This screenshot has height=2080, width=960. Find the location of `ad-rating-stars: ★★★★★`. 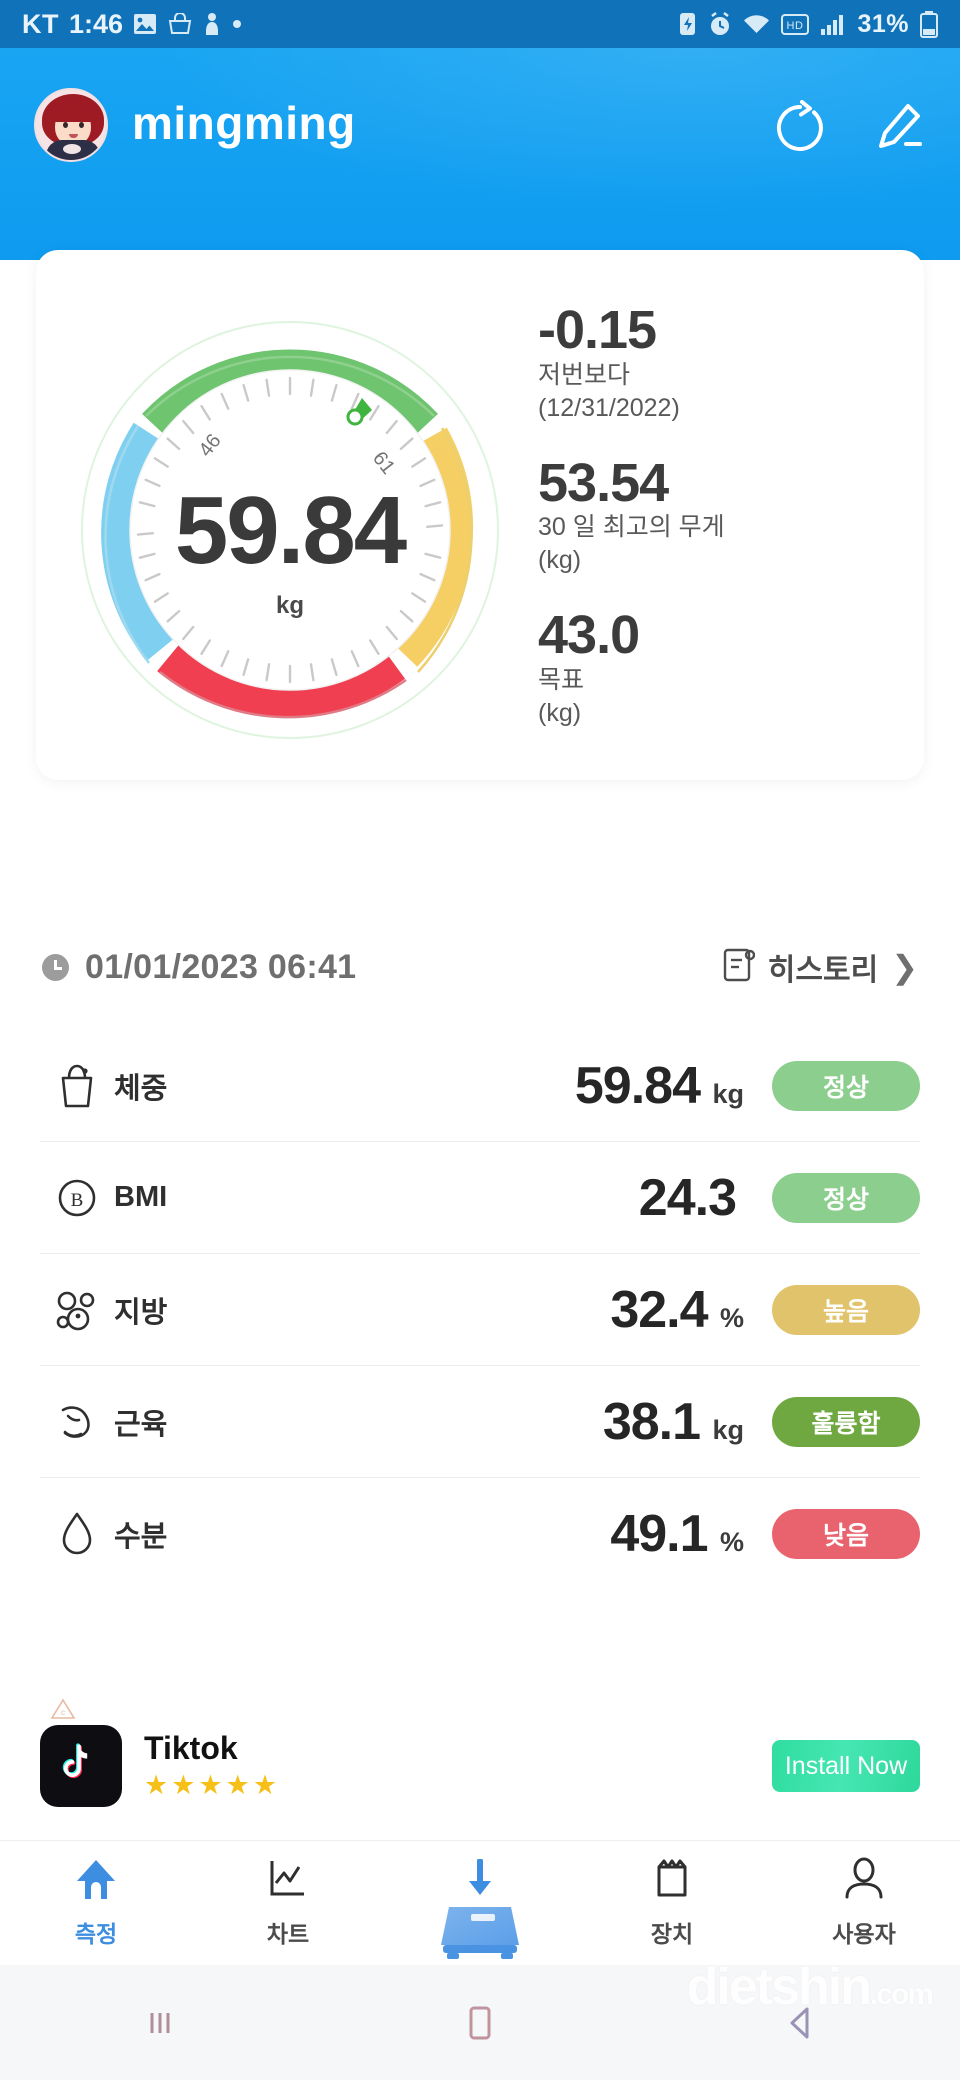

ad-rating-stars: ★★★★★ is located at coordinates (212, 1785).